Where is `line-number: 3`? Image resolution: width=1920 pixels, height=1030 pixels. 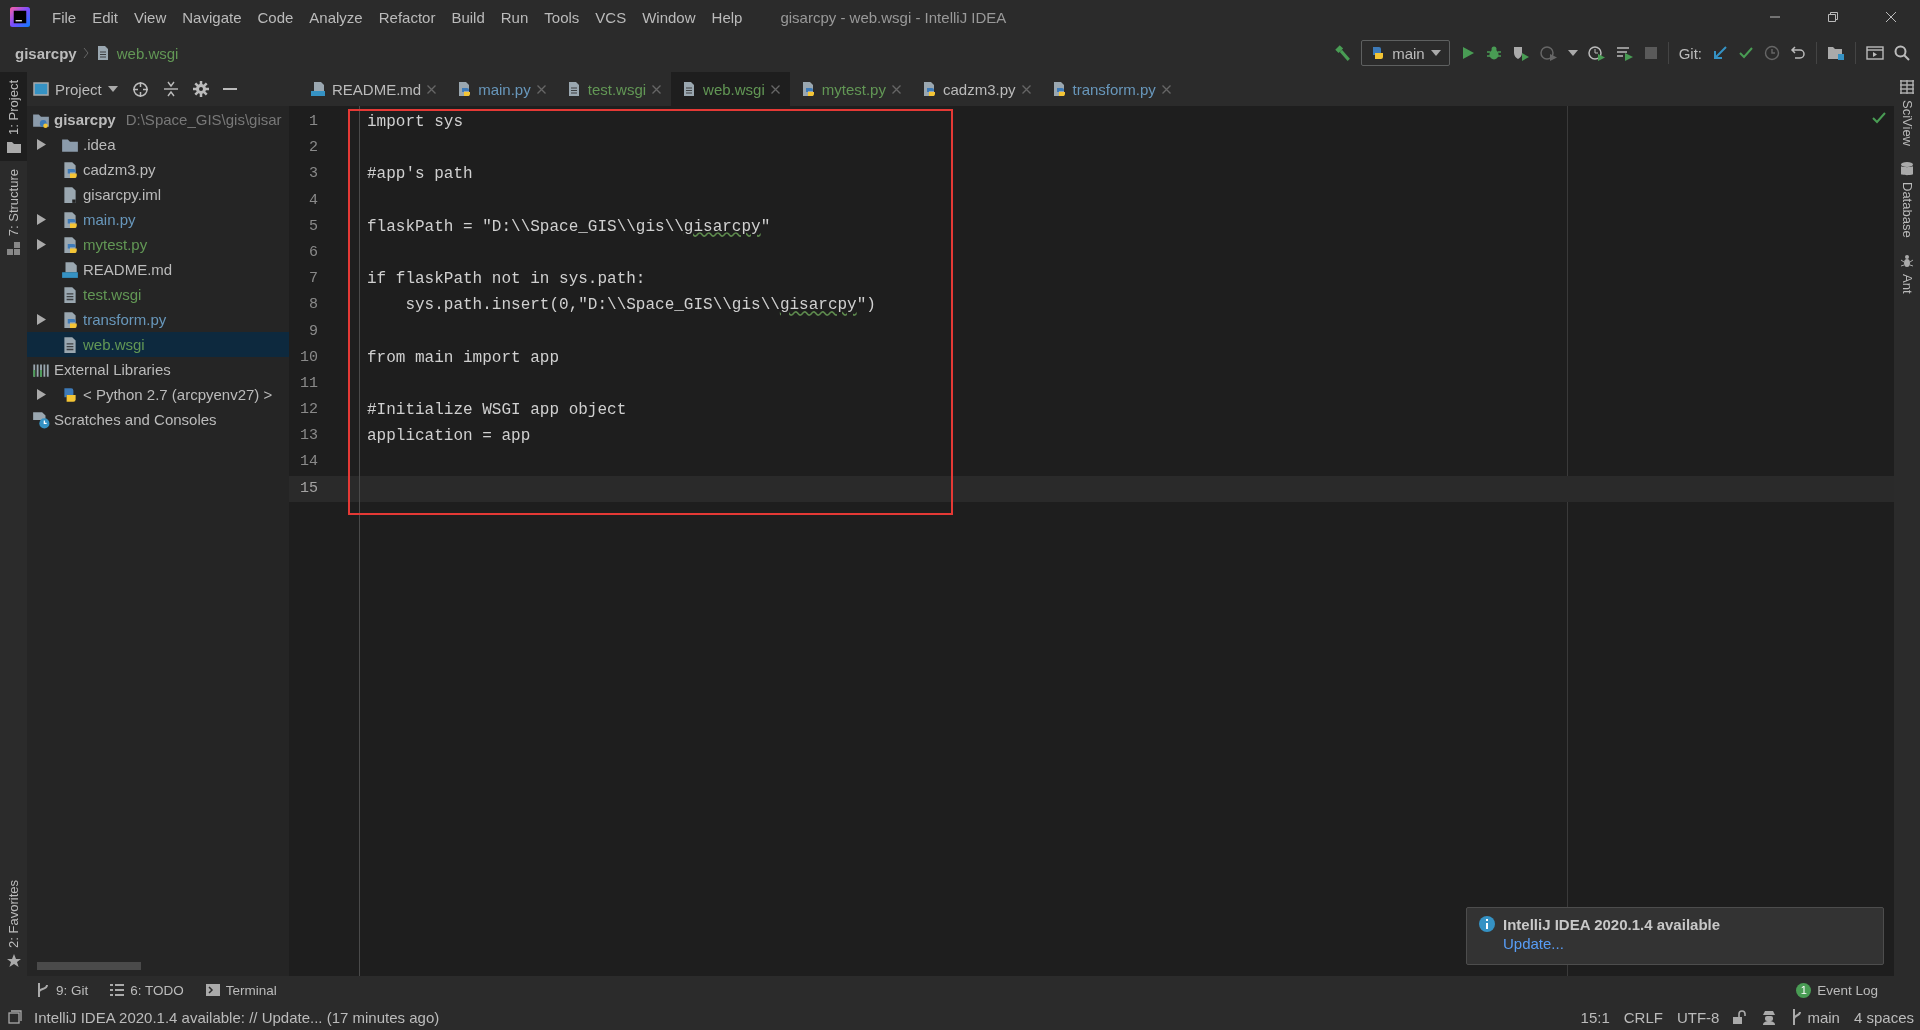
line-number: 3 is located at coordinates (313, 174).